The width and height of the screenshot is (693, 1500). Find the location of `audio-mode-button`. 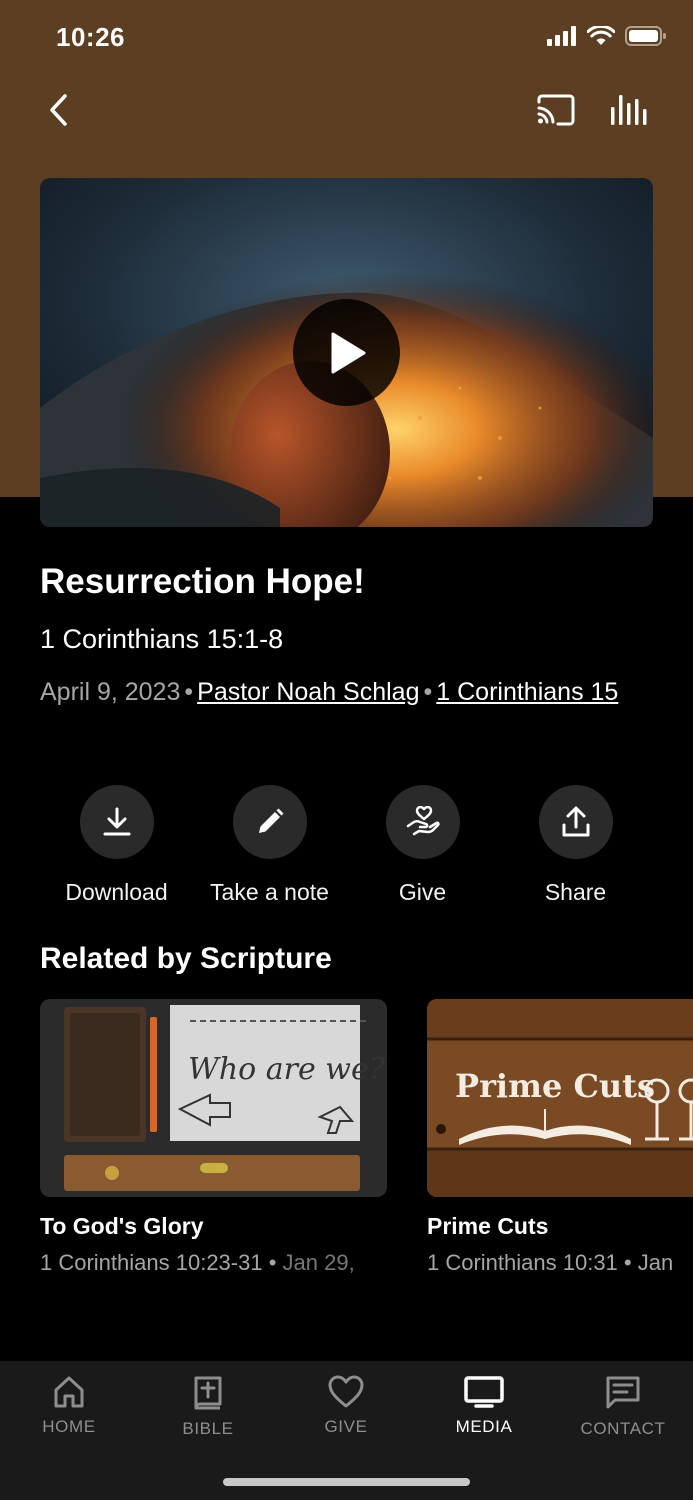

audio-mode-button is located at coordinates (630, 110).